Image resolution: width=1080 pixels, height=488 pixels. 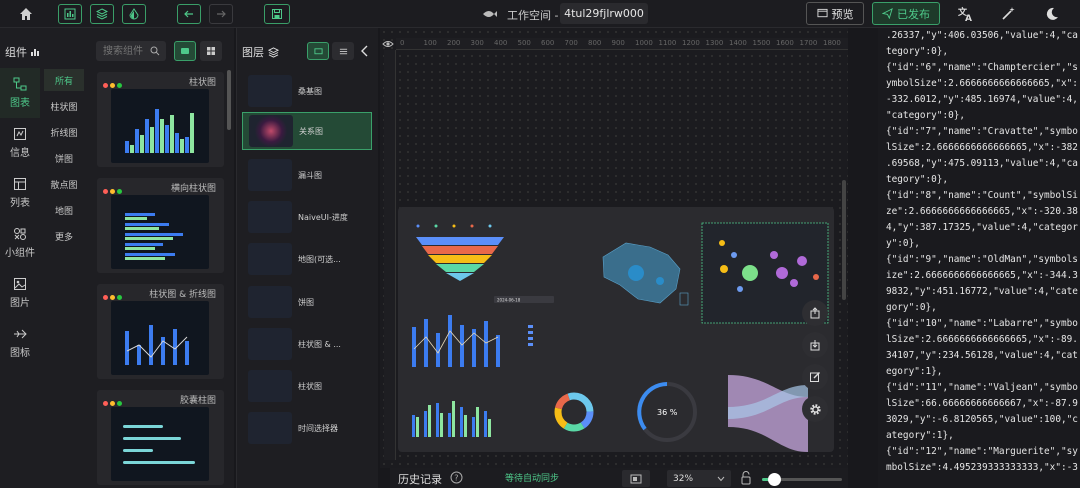 What do you see at coordinates (20, 193) in the screenshot?
I see `category-table: 列表` at bounding box center [20, 193].